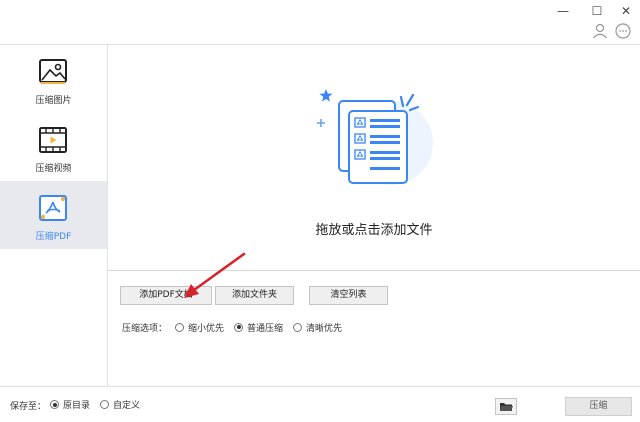  I want to click on option-original-directory: 原目录, so click(70, 404).